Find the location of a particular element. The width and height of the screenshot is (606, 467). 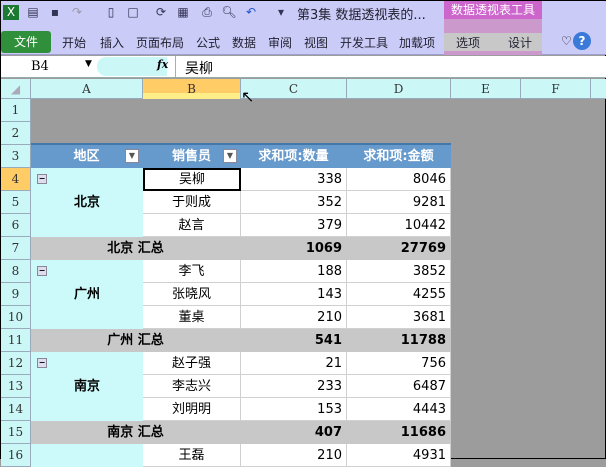

ribbon-tab: 数据 is located at coordinates (244, 42).